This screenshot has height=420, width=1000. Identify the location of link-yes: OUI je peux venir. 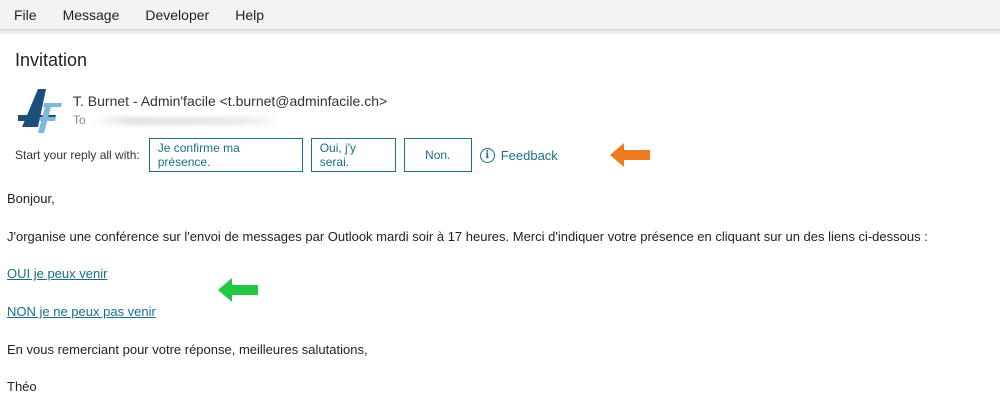
(57, 273).